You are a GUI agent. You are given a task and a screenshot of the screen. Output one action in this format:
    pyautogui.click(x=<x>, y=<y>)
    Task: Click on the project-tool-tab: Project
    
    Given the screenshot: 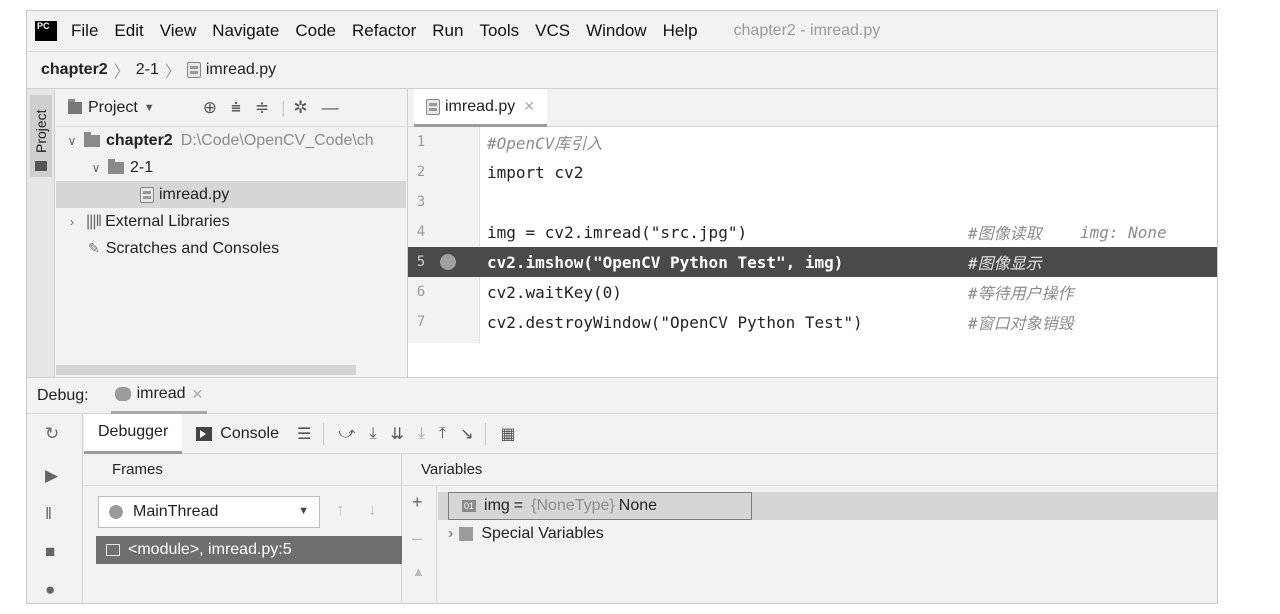 What is the action you would take?
    pyautogui.click(x=41, y=136)
    